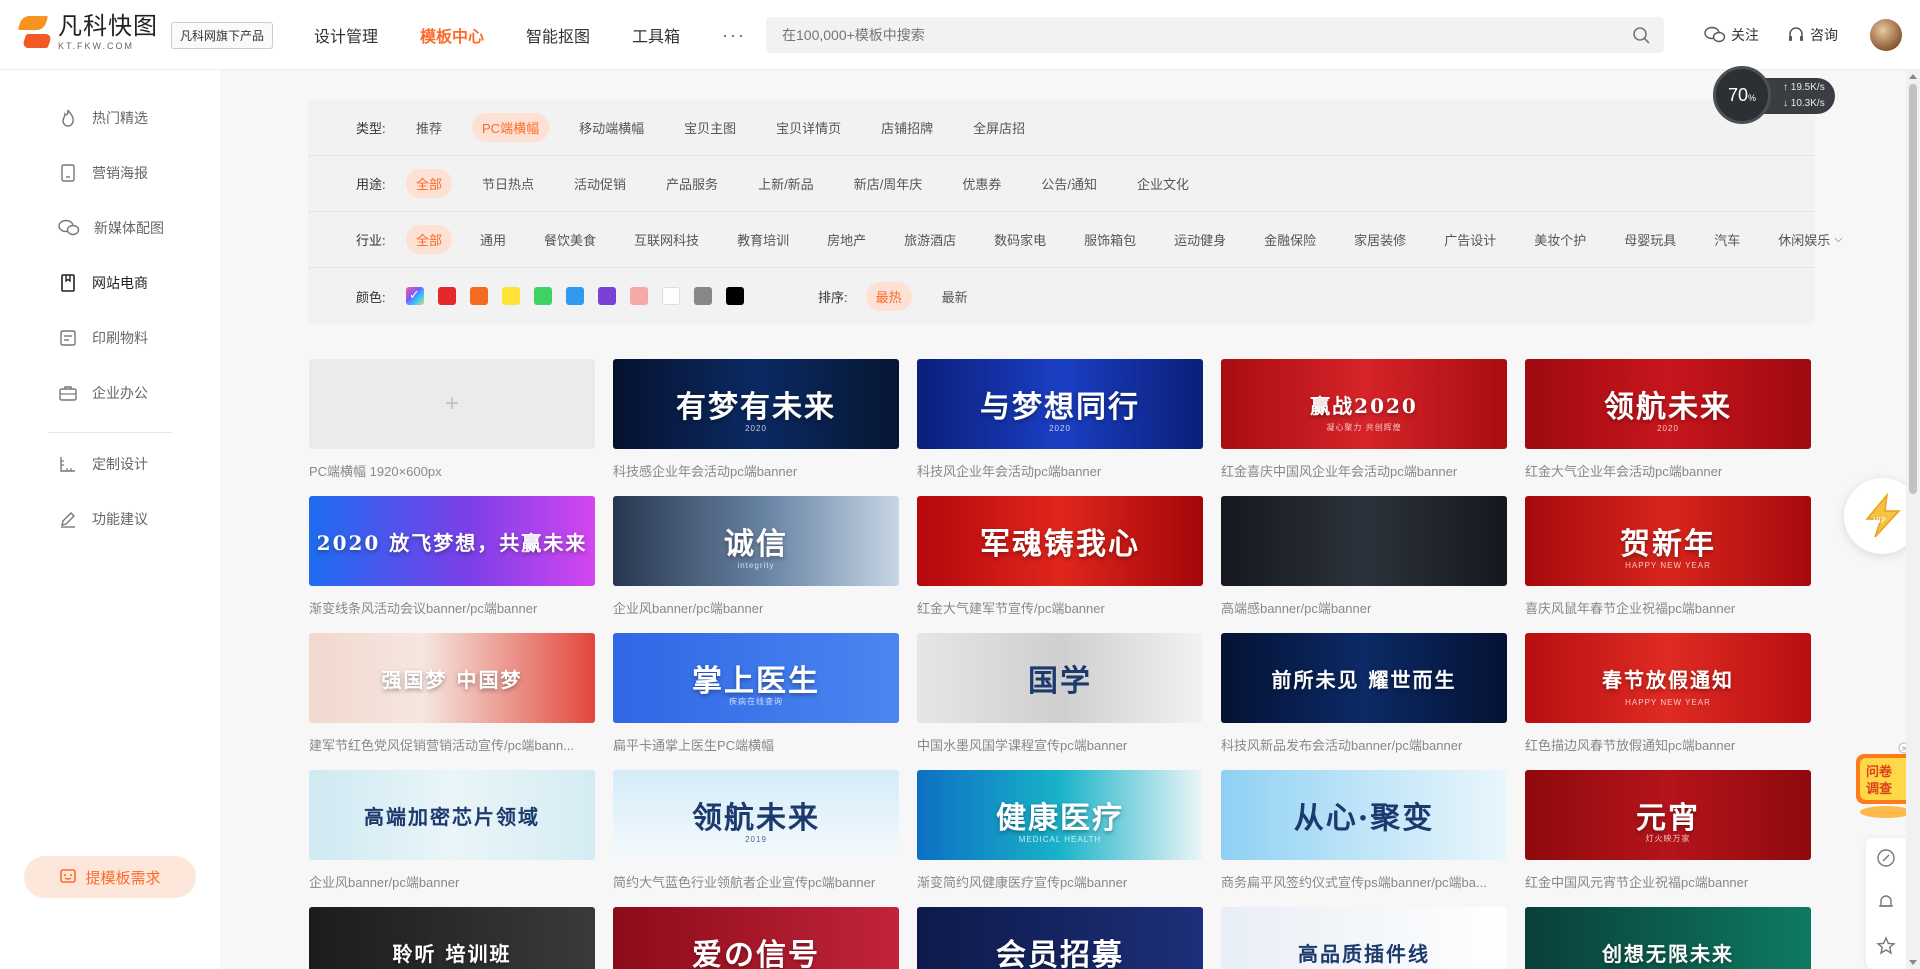  Describe the element at coordinates (1380, 239) in the screenshot. I see `chip-industry: 家居装修` at that location.